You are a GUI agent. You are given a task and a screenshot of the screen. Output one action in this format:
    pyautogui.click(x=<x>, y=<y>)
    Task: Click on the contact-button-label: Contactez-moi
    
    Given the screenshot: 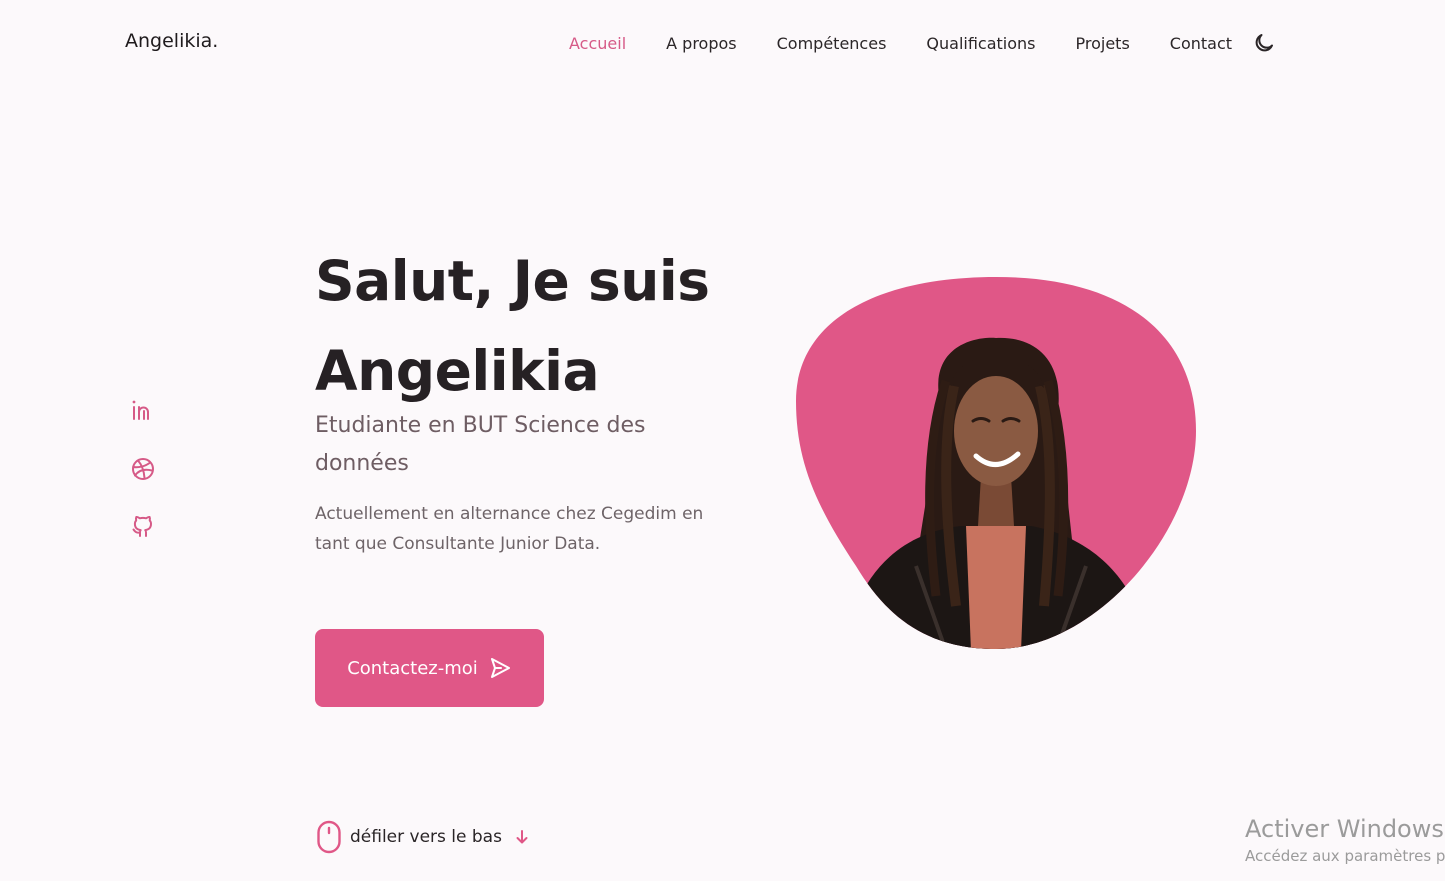 What is the action you would take?
    pyautogui.click(x=412, y=668)
    